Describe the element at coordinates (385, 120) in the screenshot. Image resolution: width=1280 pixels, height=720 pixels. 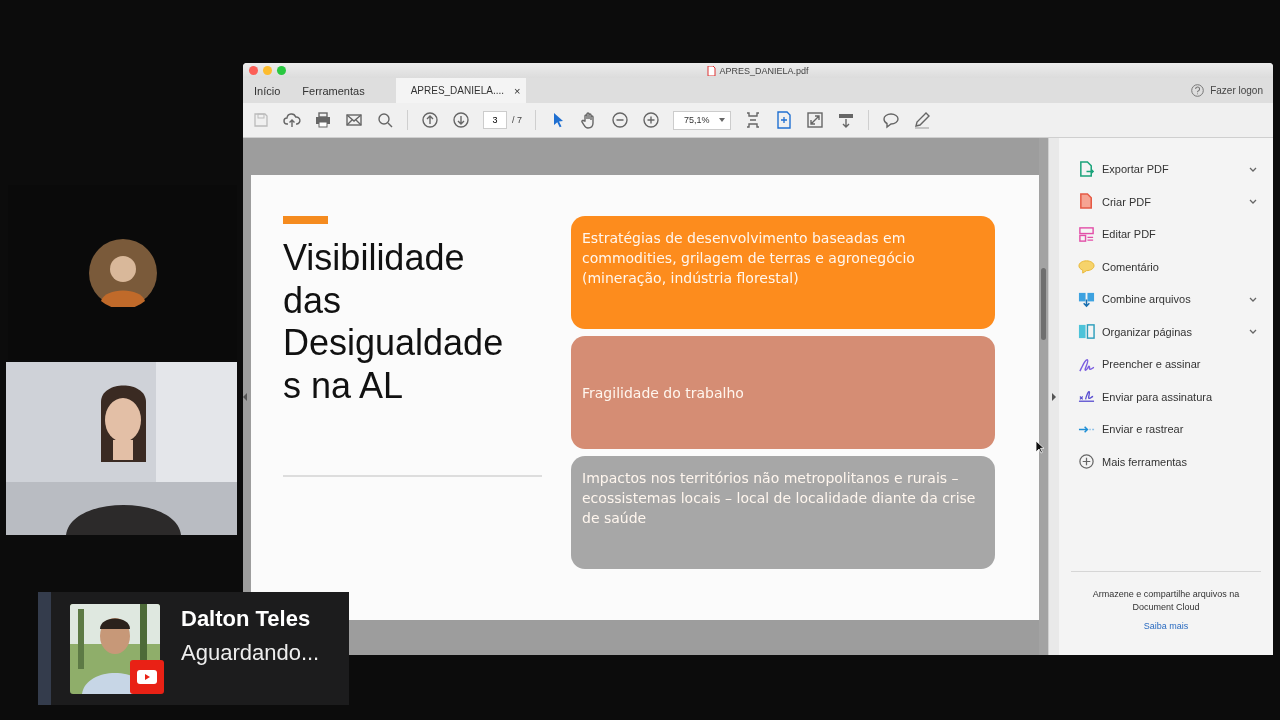
I see `search-icon` at that location.